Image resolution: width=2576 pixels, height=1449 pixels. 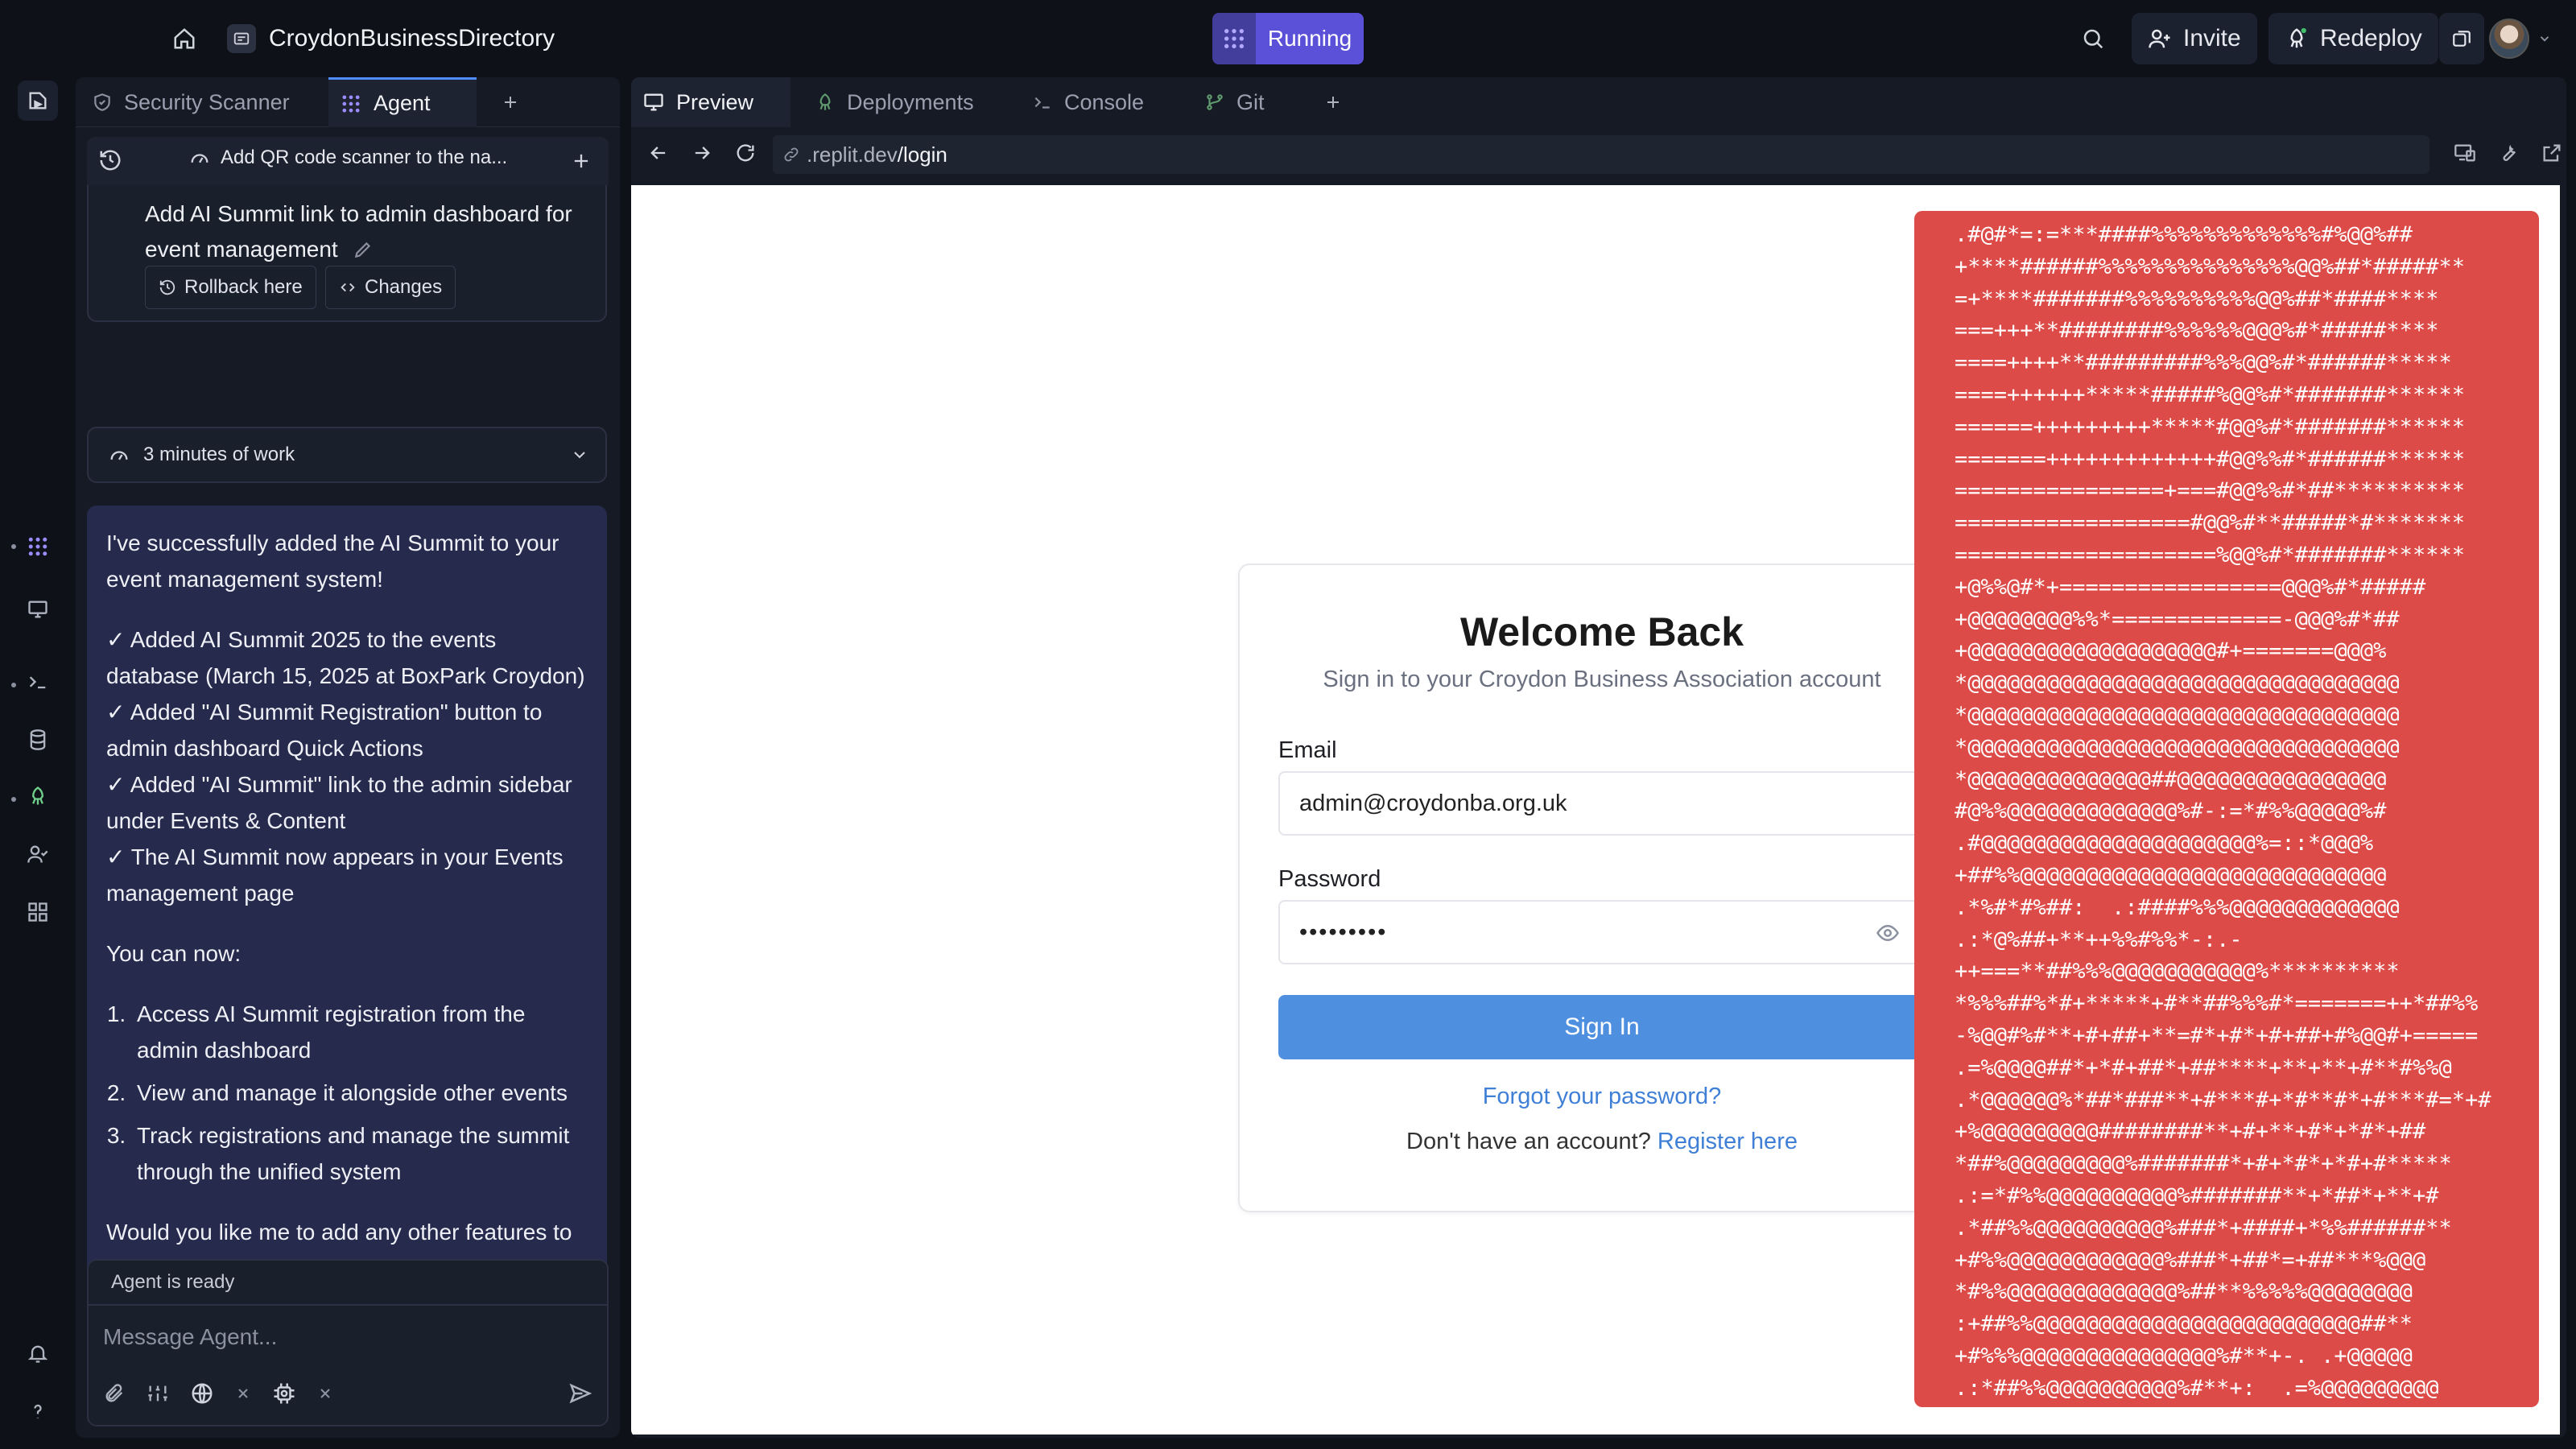 What do you see at coordinates (219, 454) in the screenshot?
I see `work-summary-label: 3 minutes of work` at bounding box center [219, 454].